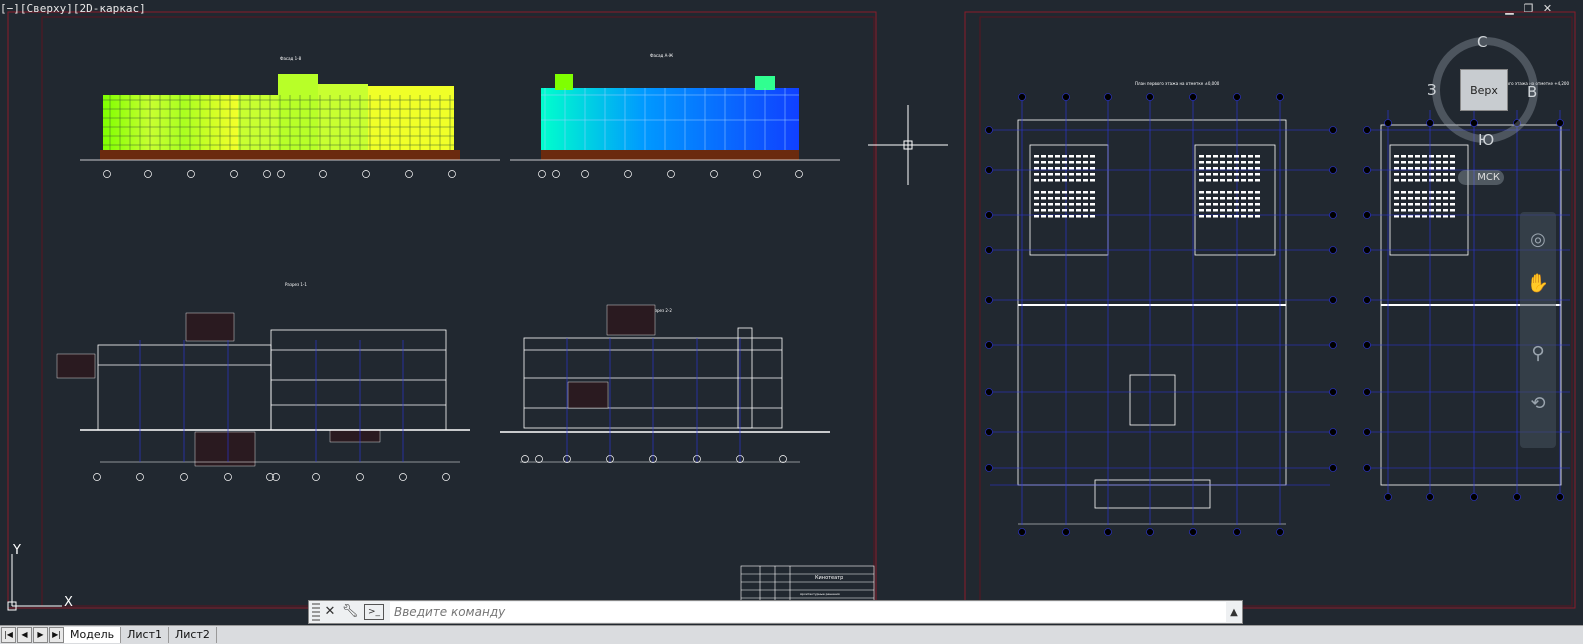 The width and height of the screenshot is (1583, 644). I want to click on tab-next-icon: ▶, so click(40, 635).